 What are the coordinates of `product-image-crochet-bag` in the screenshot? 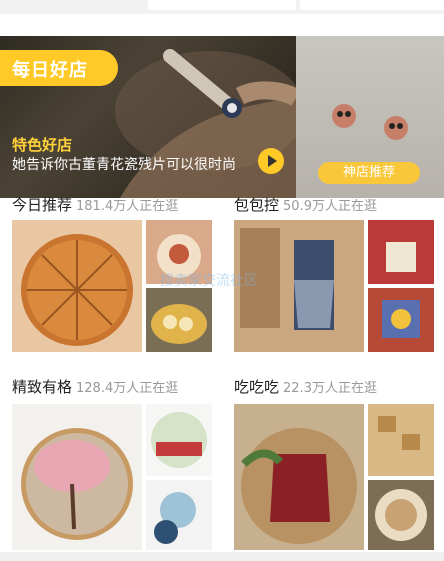 It's located at (401, 252).